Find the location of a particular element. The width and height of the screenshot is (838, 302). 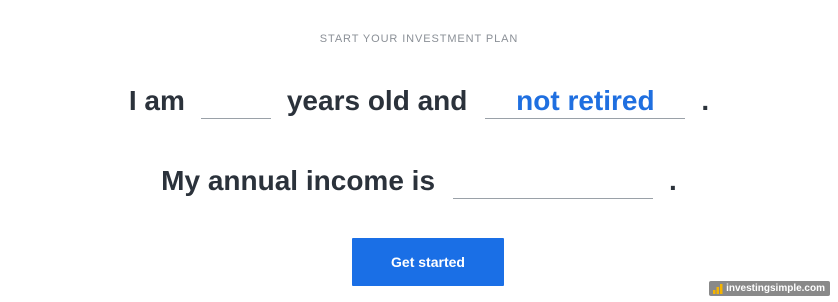

retirement-status-select: not retired is located at coordinates (585, 101).